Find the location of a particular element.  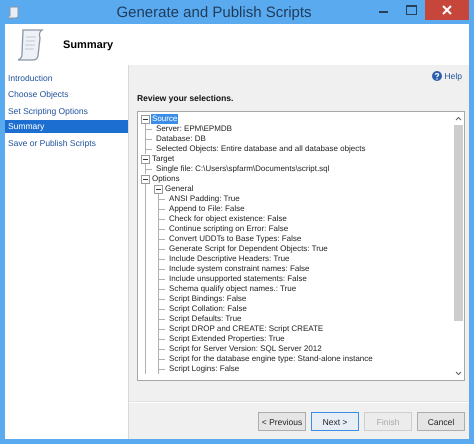

wizard-button: < Previous is located at coordinates (282, 421).